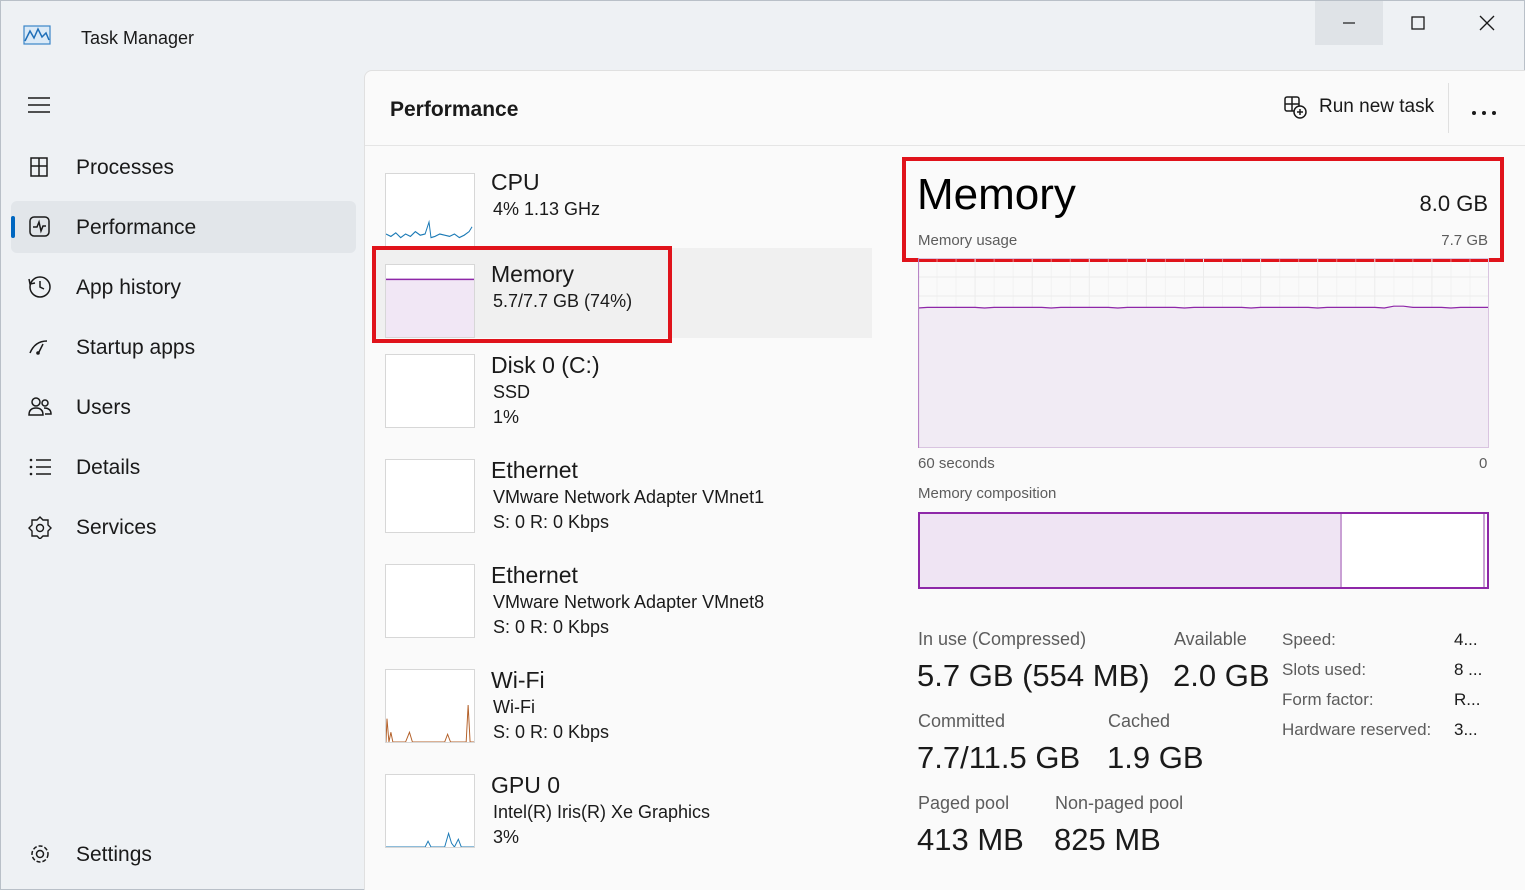 The width and height of the screenshot is (1525, 890). Describe the element at coordinates (40, 854) in the screenshot. I see `gear-icon` at that location.